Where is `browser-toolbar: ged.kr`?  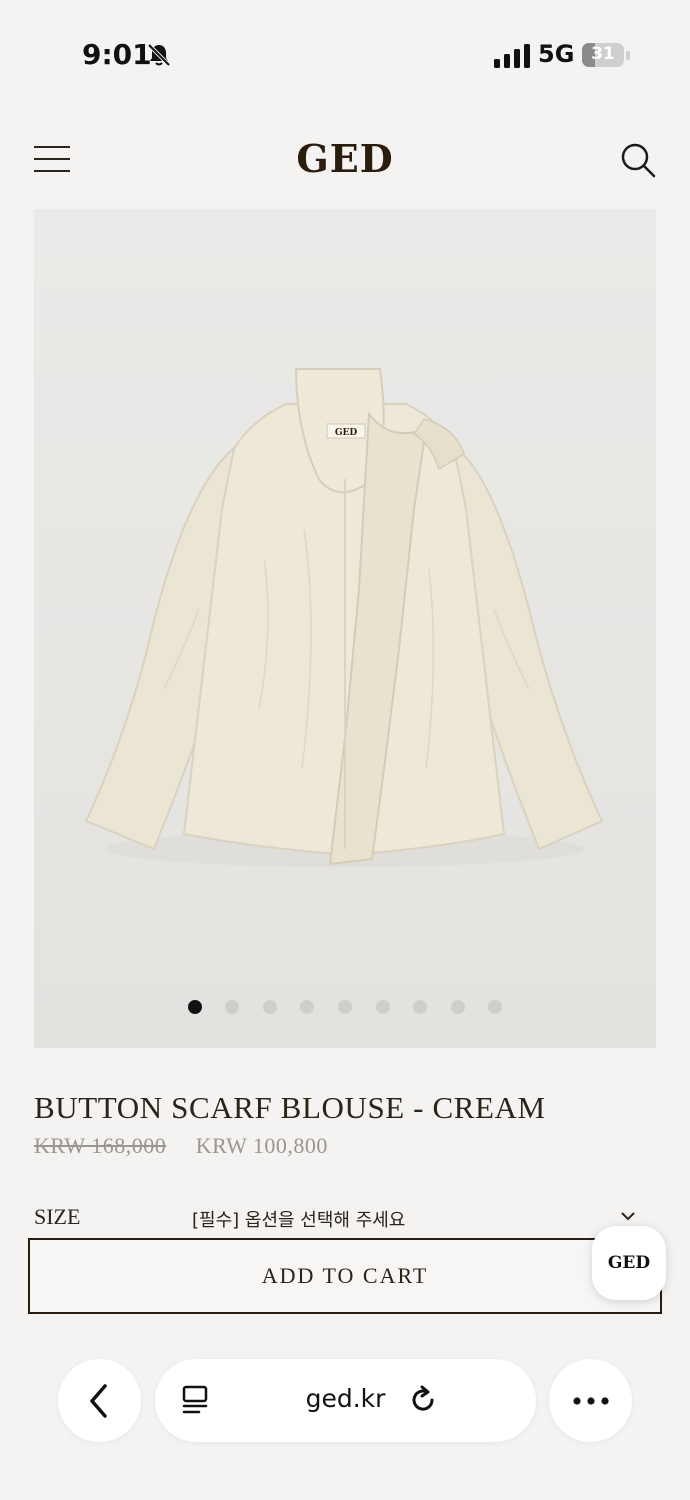
browser-toolbar: ged.kr is located at coordinates (345, 1417).